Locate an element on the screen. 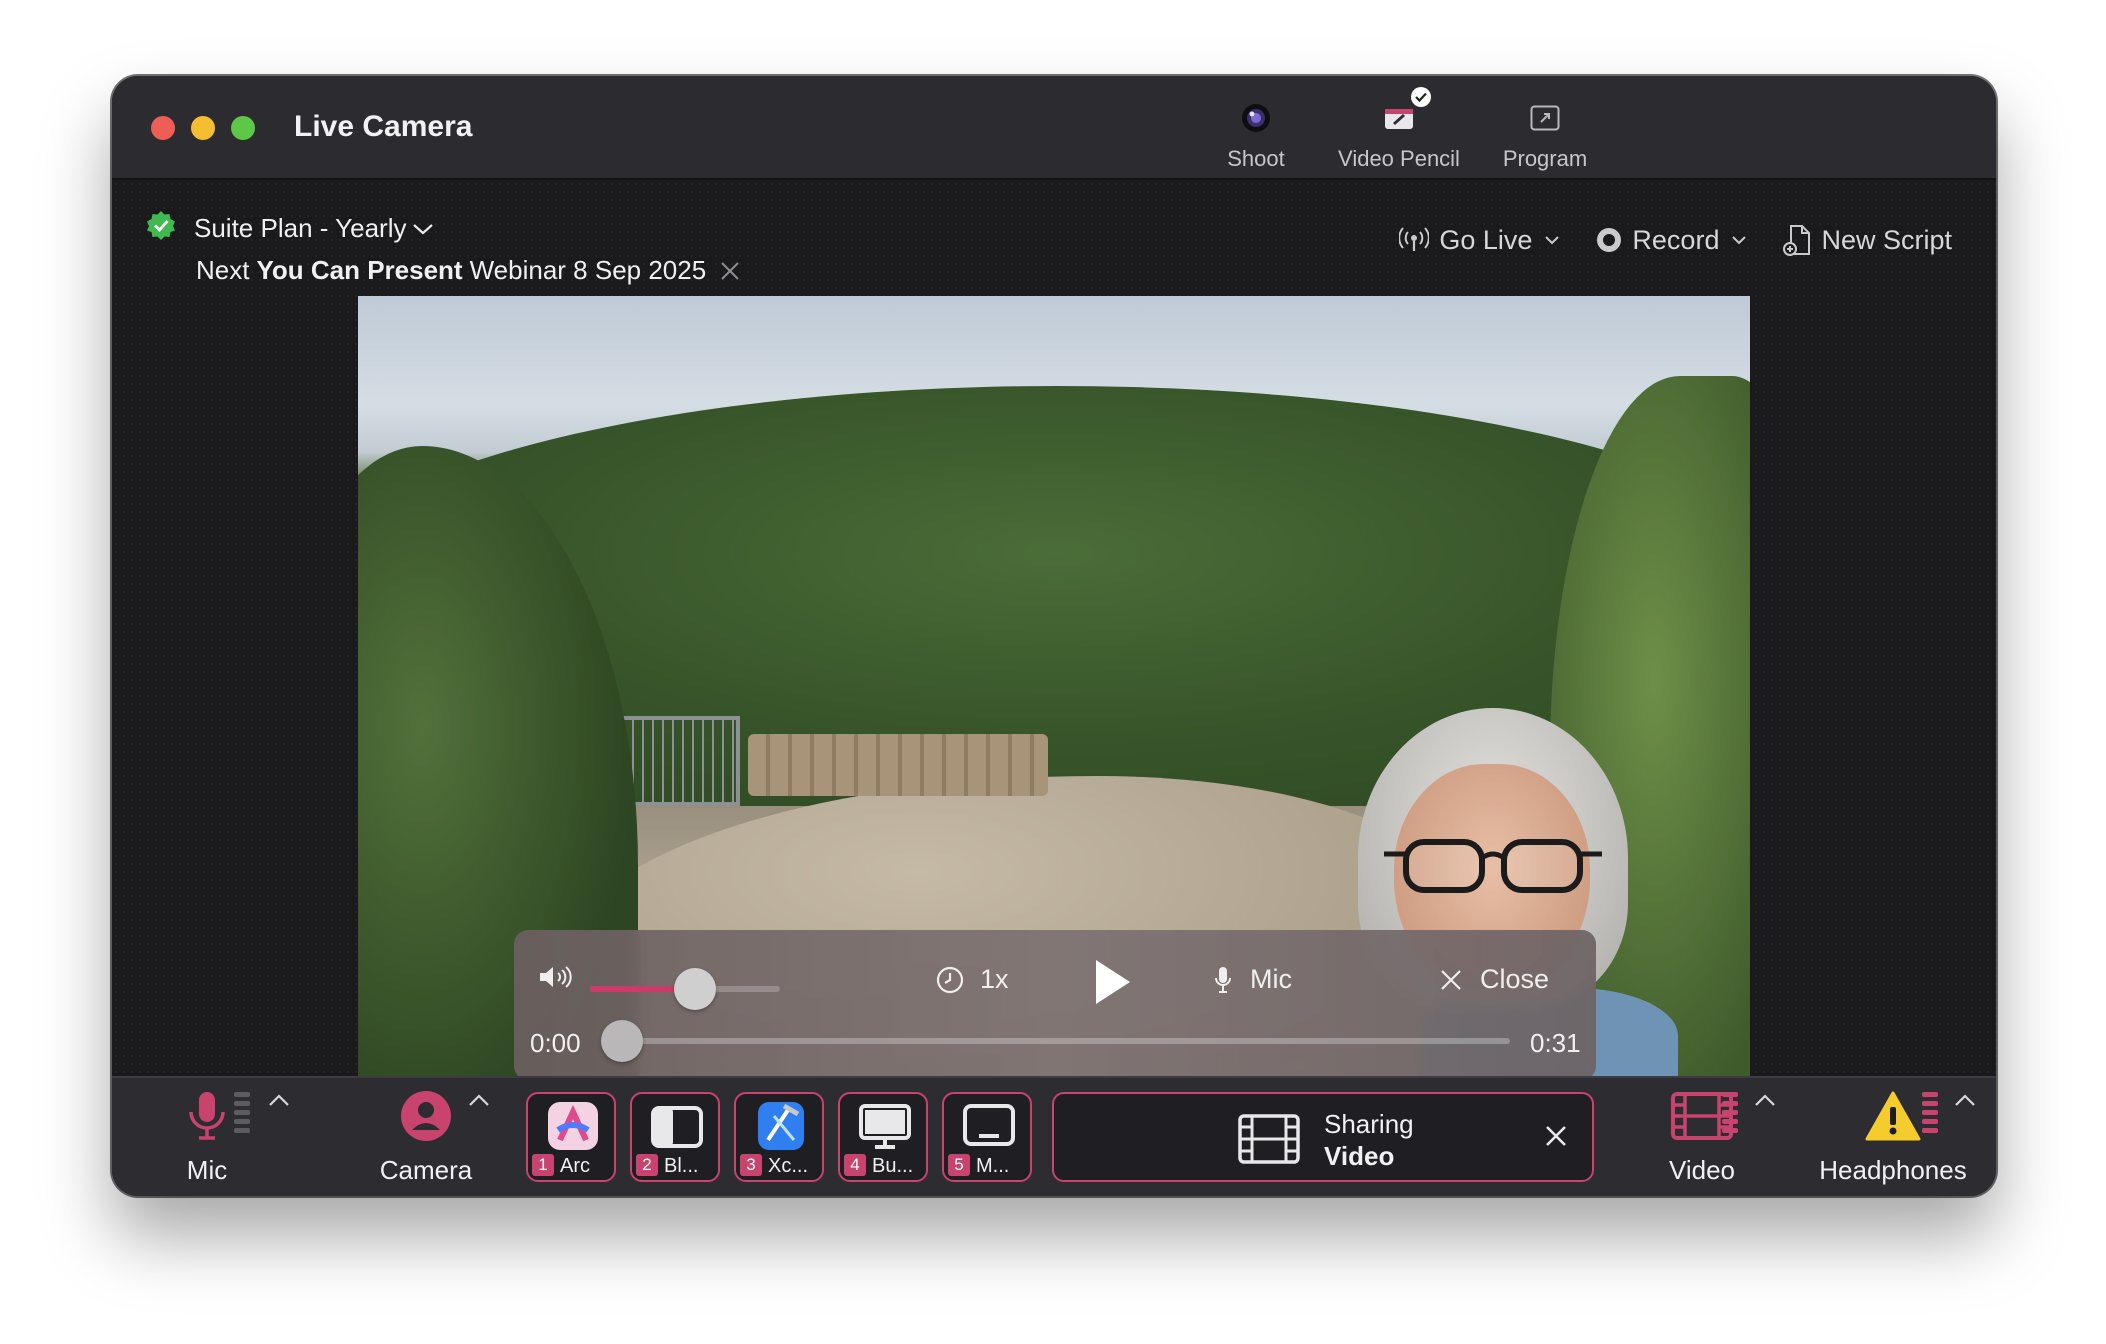  seek-bar-thumb is located at coordinates (622, 1041).